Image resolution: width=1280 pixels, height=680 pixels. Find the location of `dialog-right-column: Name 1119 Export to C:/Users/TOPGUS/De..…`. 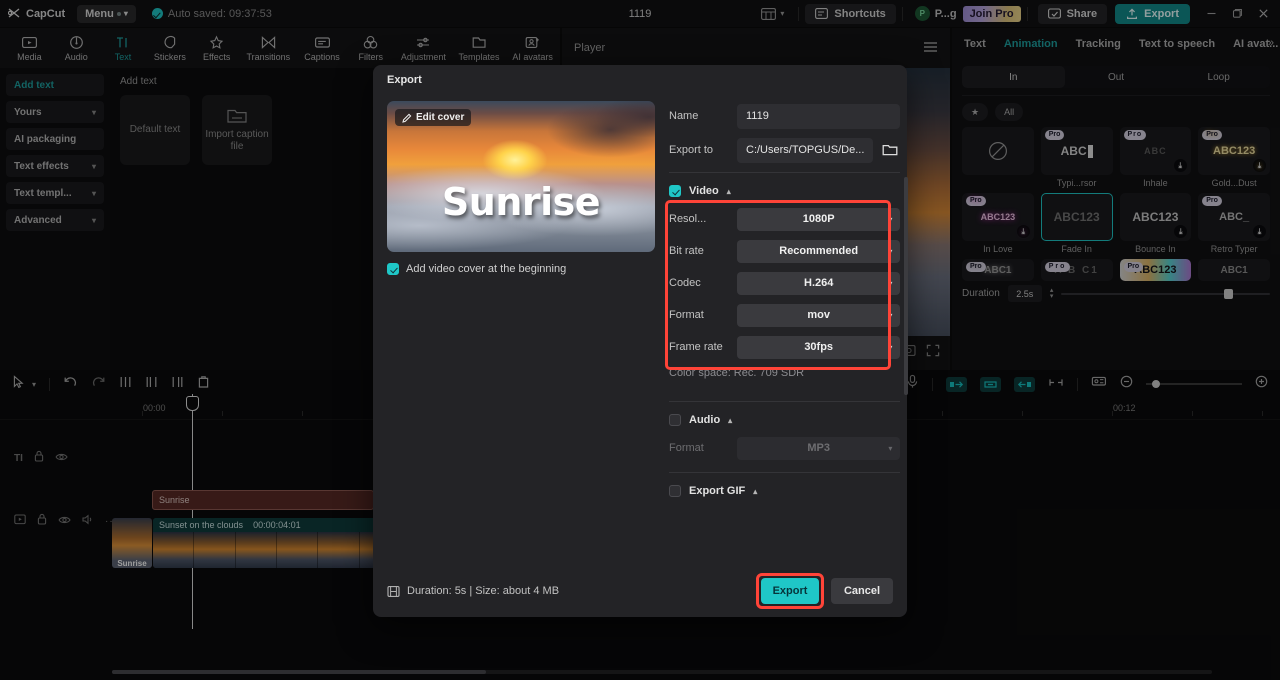

dialog-right-column: Name 1119 Export to C:/Users/TOPGUS/De..… is located at coordinates (787, 330).